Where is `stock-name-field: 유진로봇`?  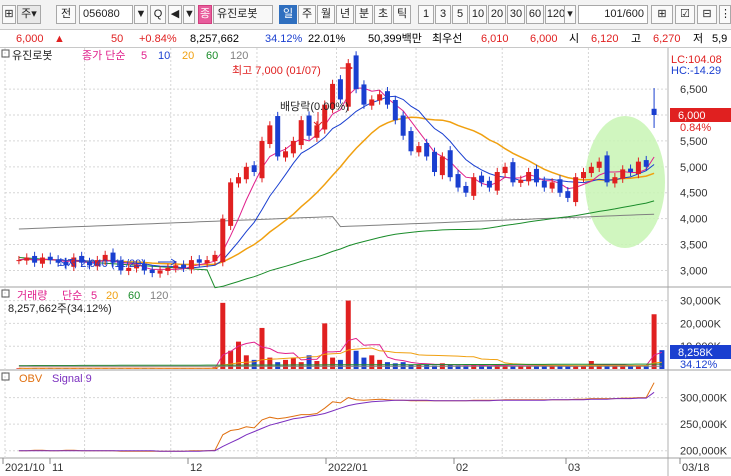
stock-name-field: 유진로봇 is located at coordinates (243, 14).